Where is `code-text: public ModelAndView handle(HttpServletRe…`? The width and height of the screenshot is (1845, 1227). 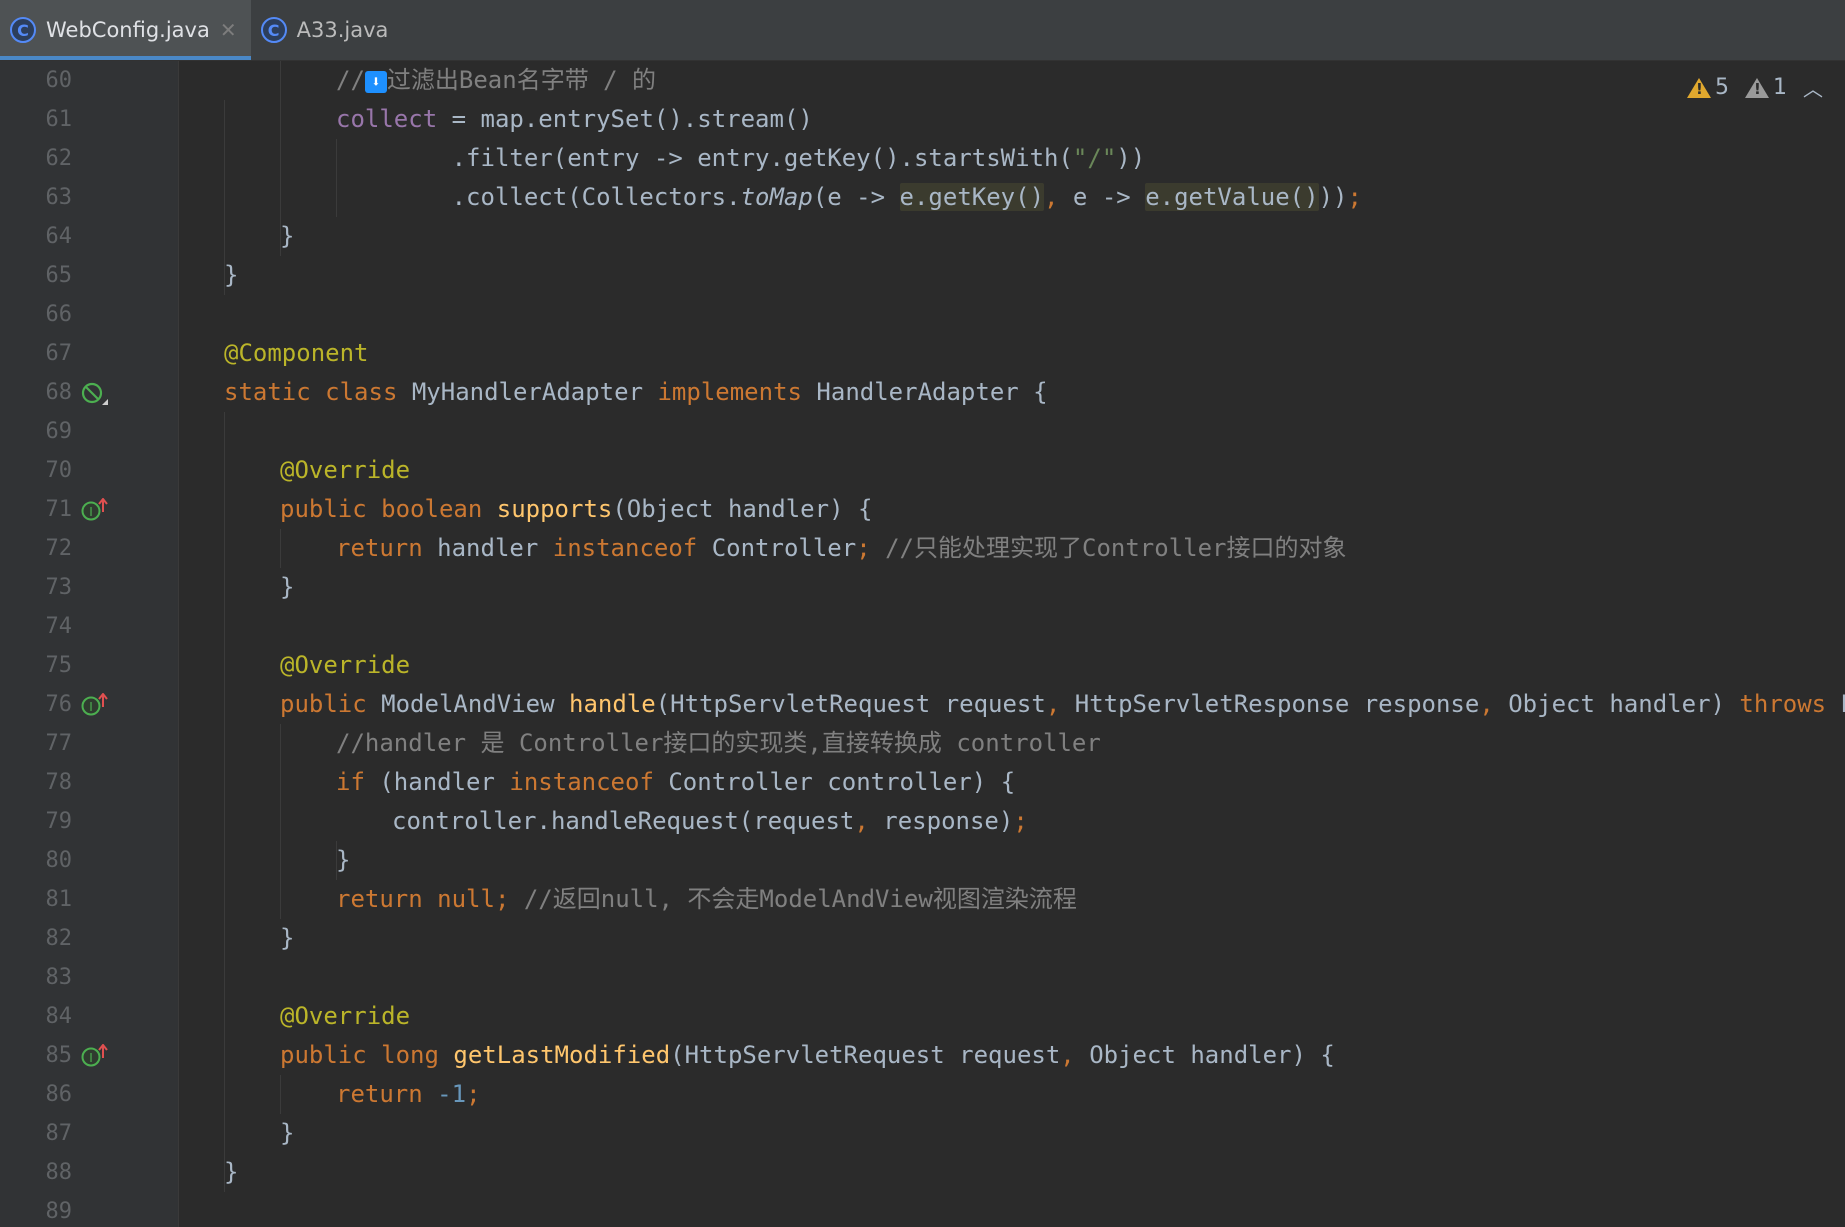 code-text: public ModelAndView handle(HttpServletRe… is located at coordinates (1062, 704).